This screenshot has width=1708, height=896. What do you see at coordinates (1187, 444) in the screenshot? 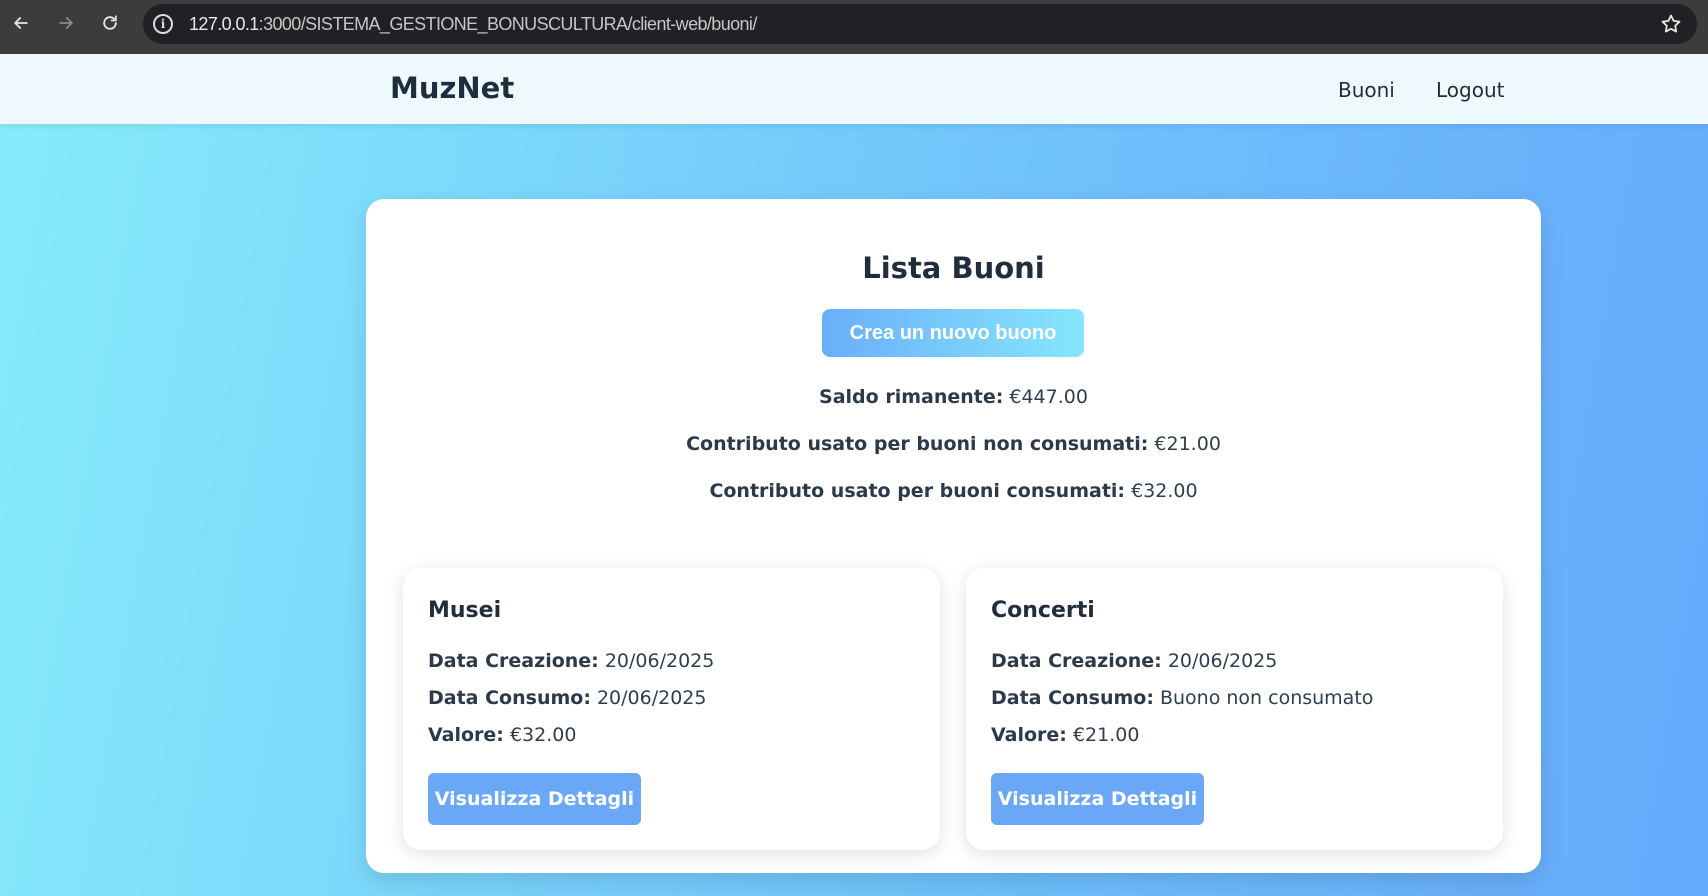
I see `stat-value: €21.00` at bounding box center [1187, 444].